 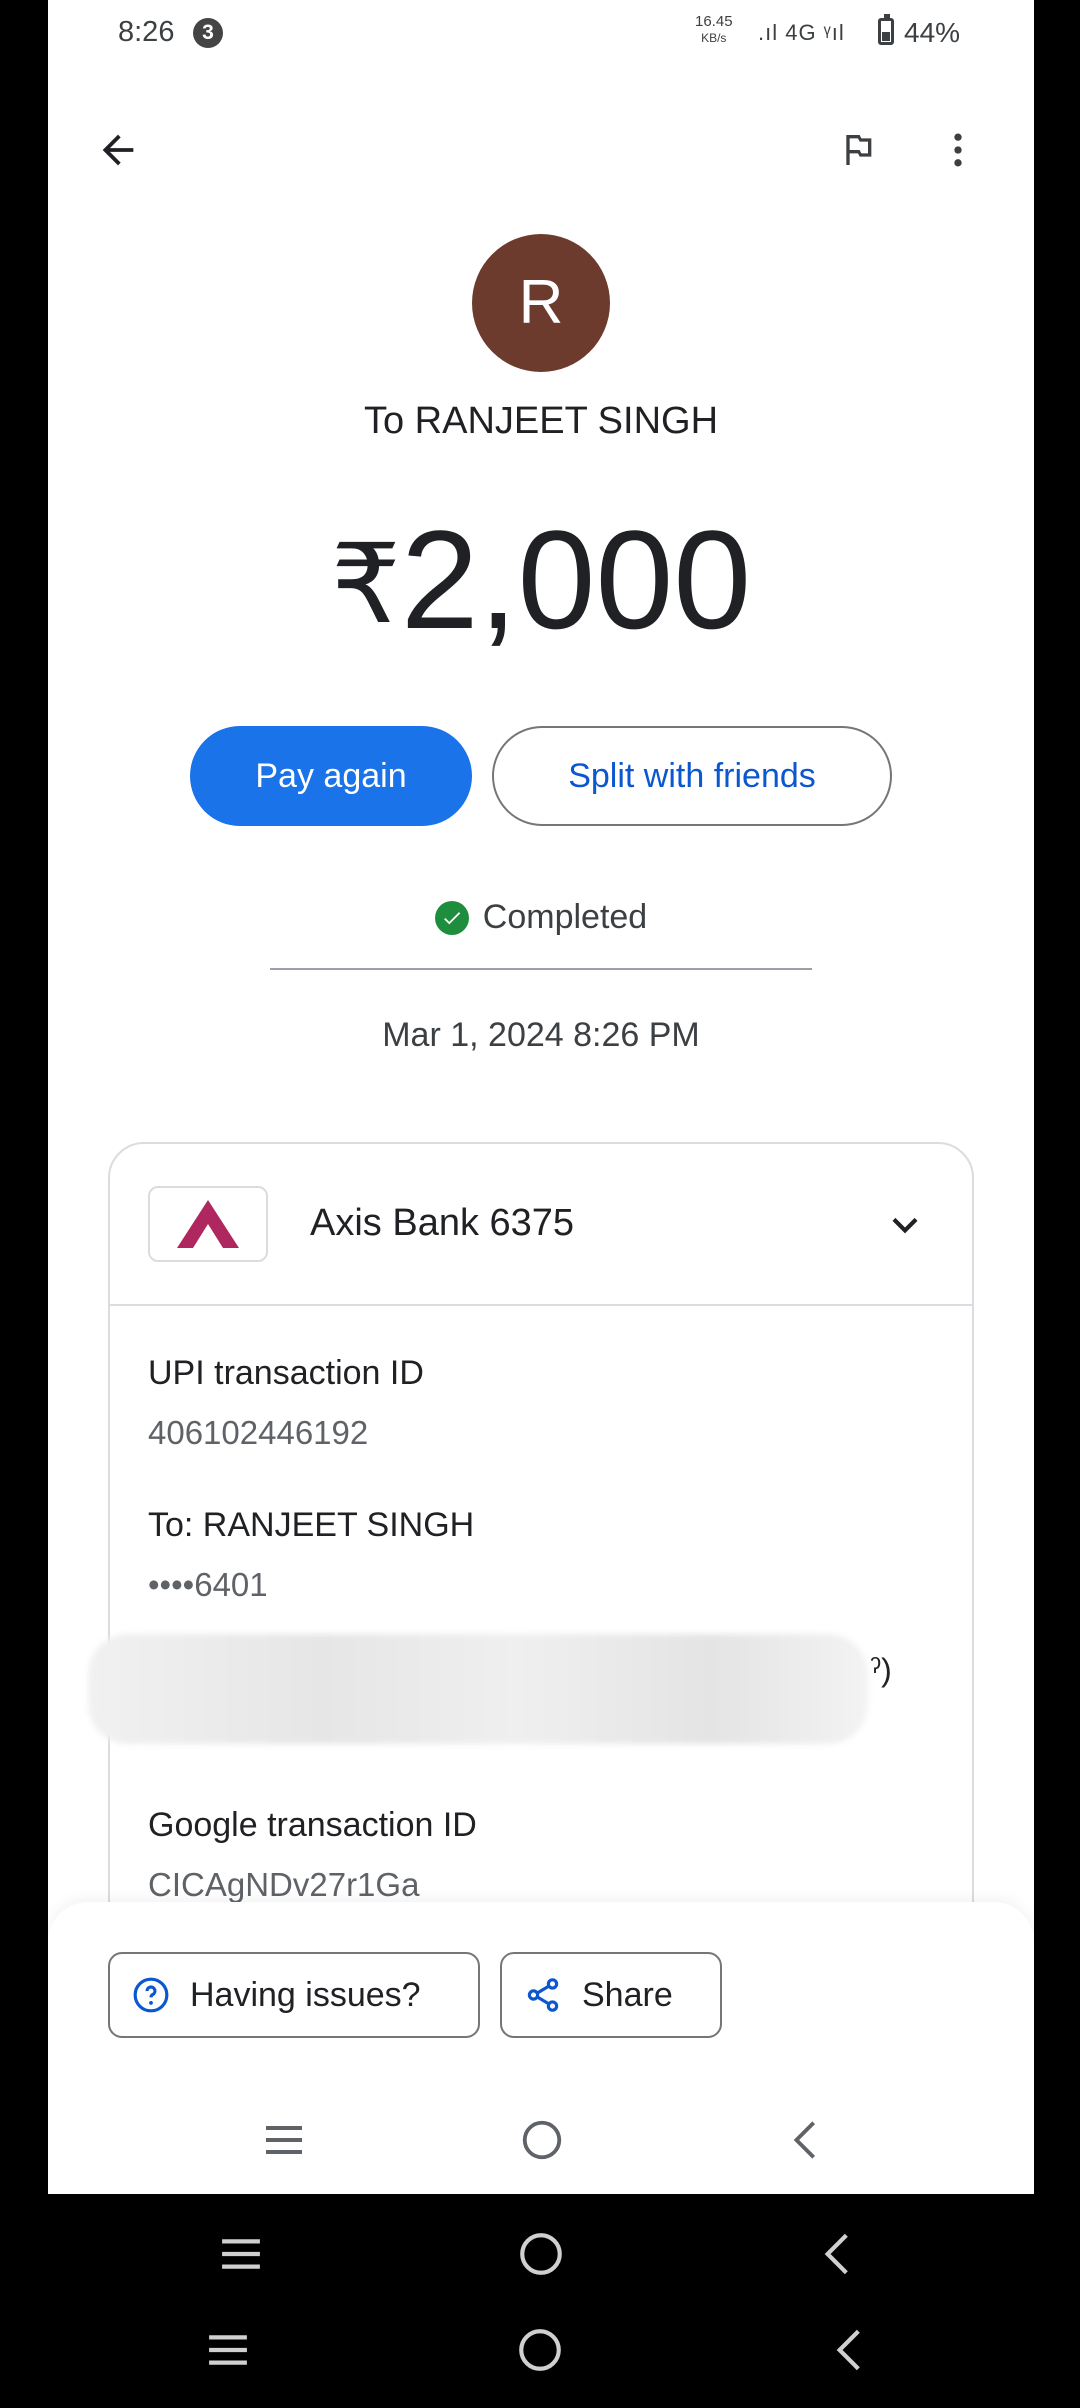 I want to click on transaction-amount: ₹2,000, so click(x=541, y=582).